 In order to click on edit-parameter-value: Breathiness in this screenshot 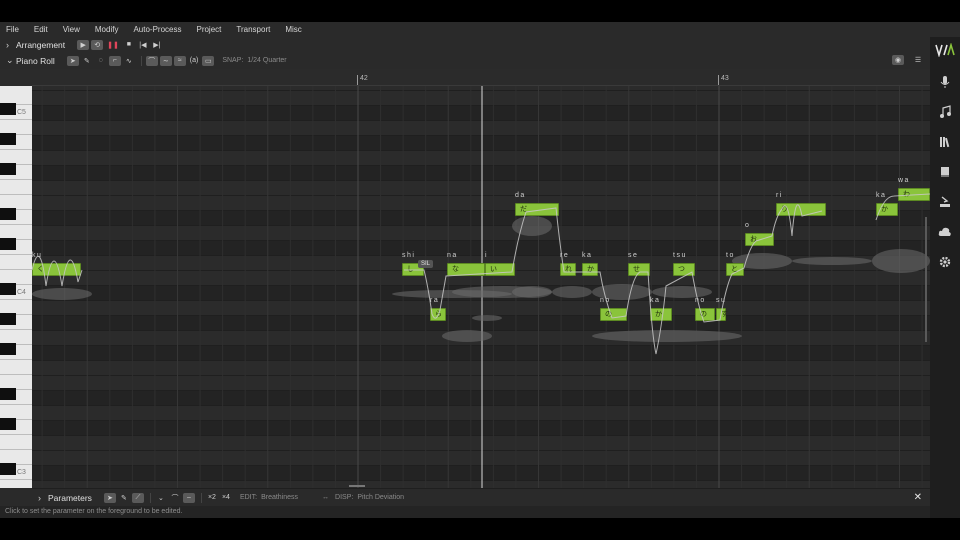, I will do `click(279, 497)`.